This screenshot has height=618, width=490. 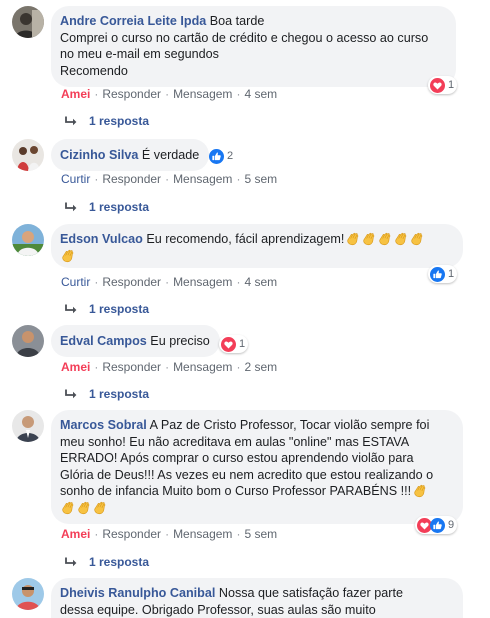 I want to click on comment-actions: Curtir · Responder · Mensagem · 4 sem, so click(x=169, y=282).